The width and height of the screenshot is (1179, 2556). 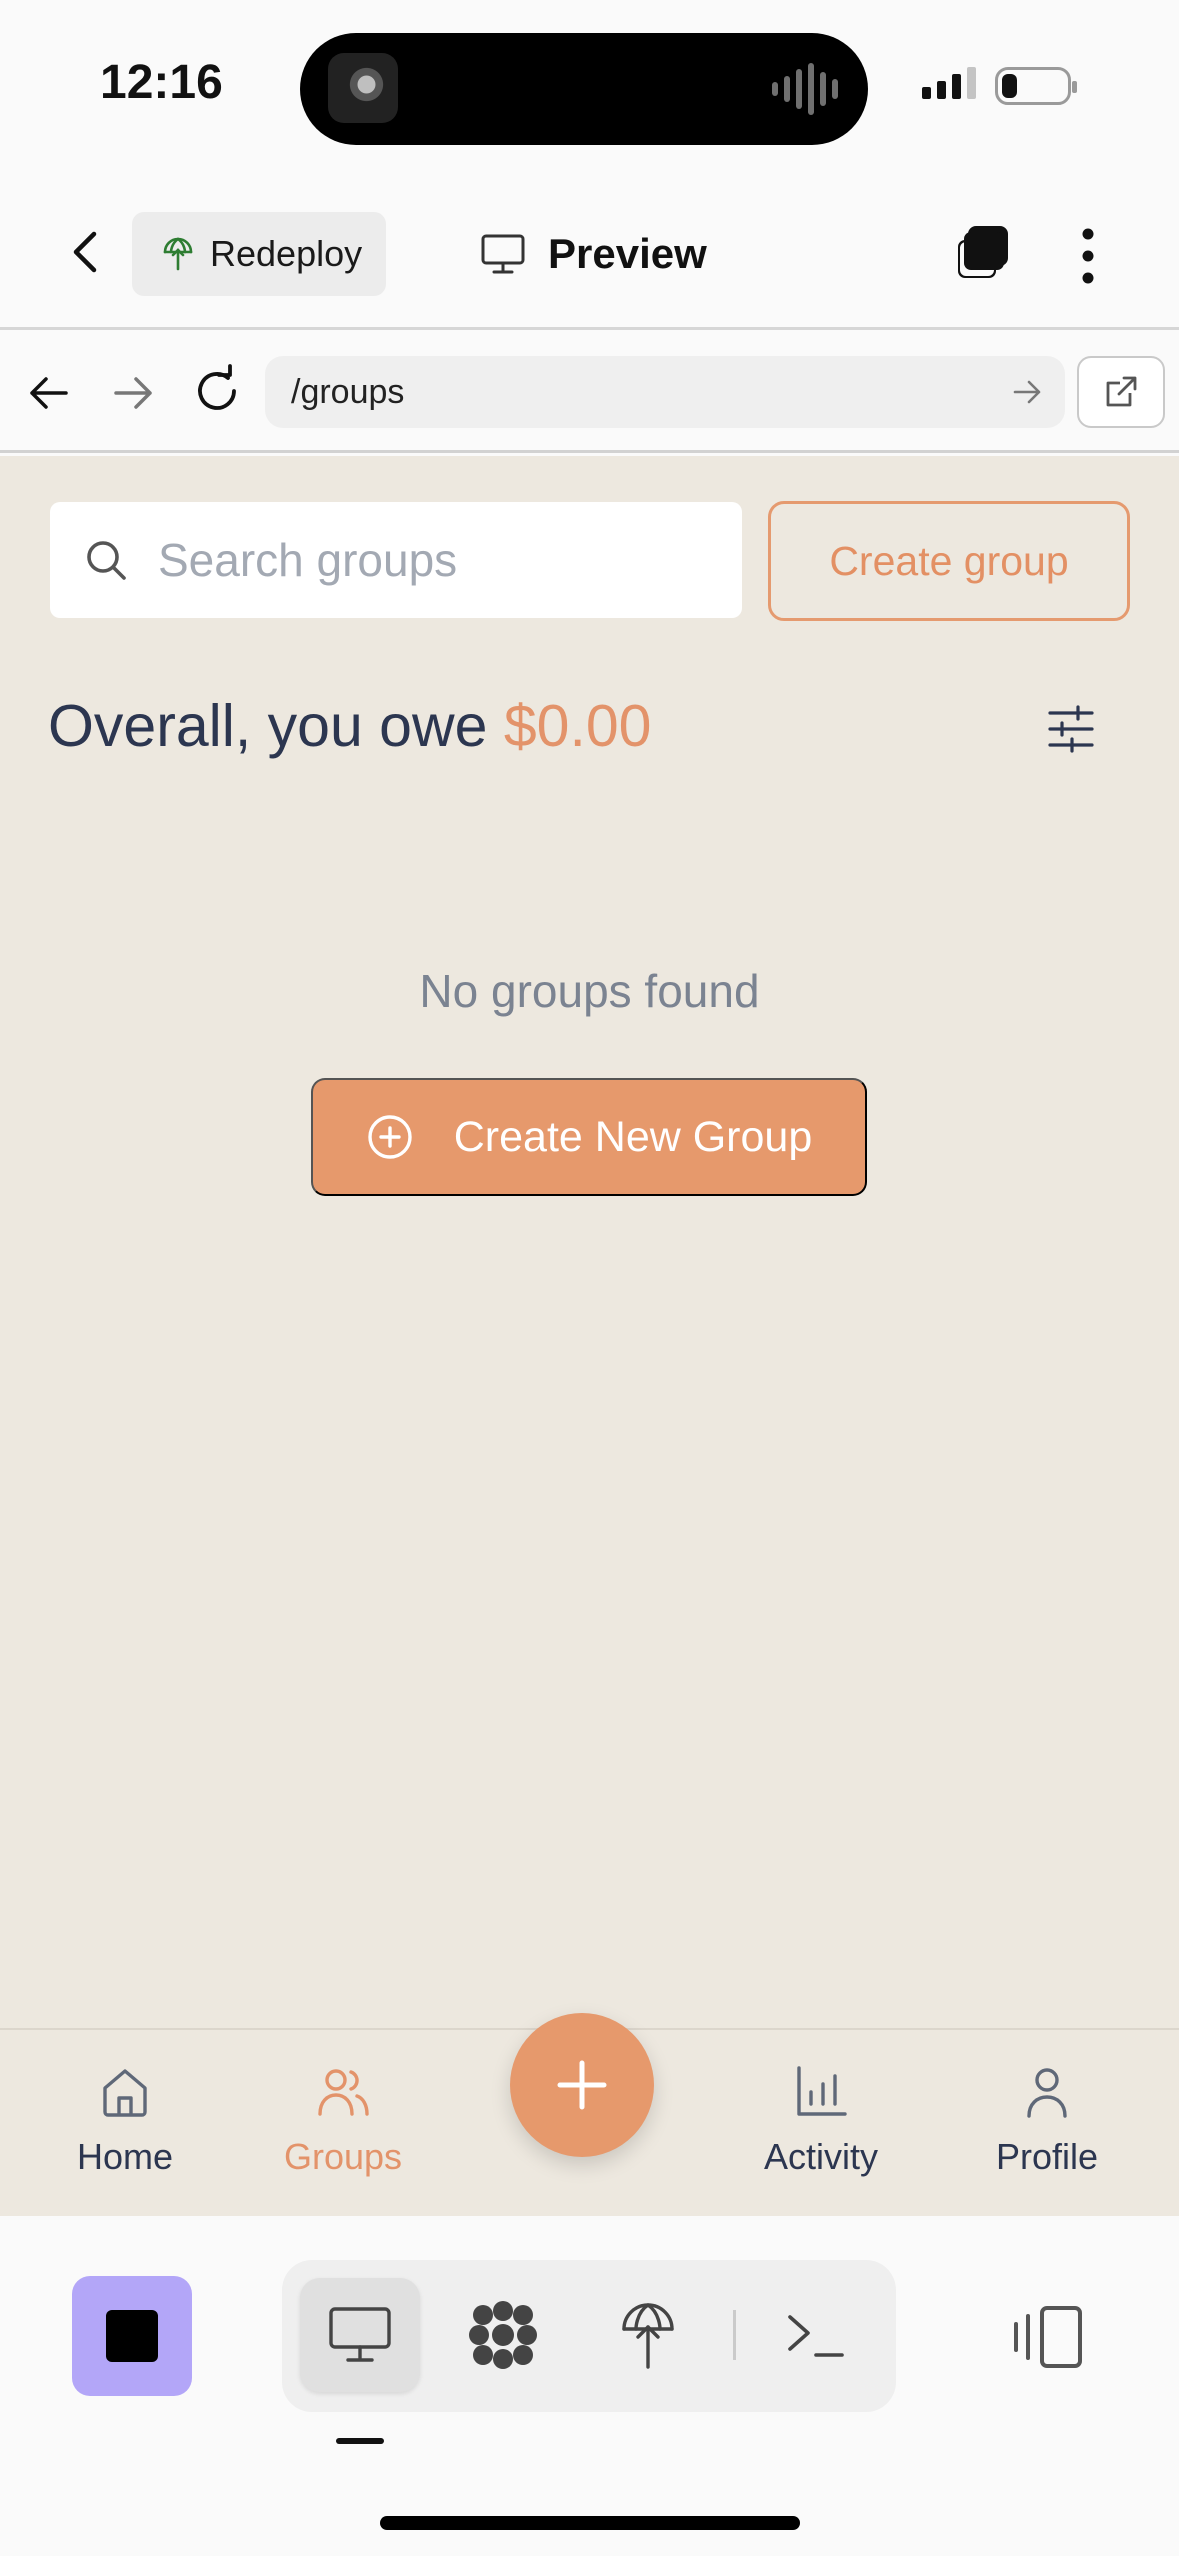 I want to click on balance-amount: $0.00, so click(x=577, y=726).